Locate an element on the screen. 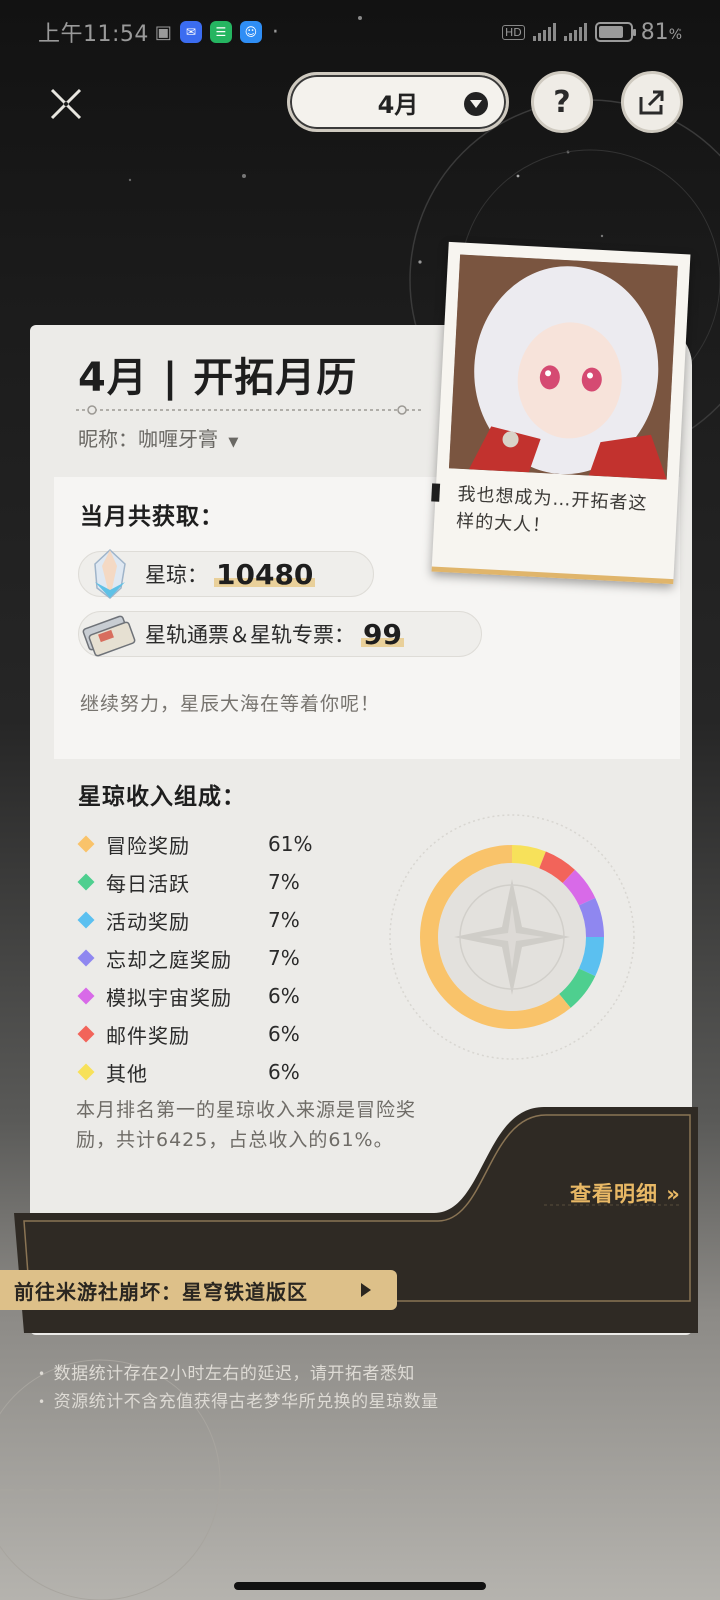  character-portrait-icon is located at coordinates (563, 367).